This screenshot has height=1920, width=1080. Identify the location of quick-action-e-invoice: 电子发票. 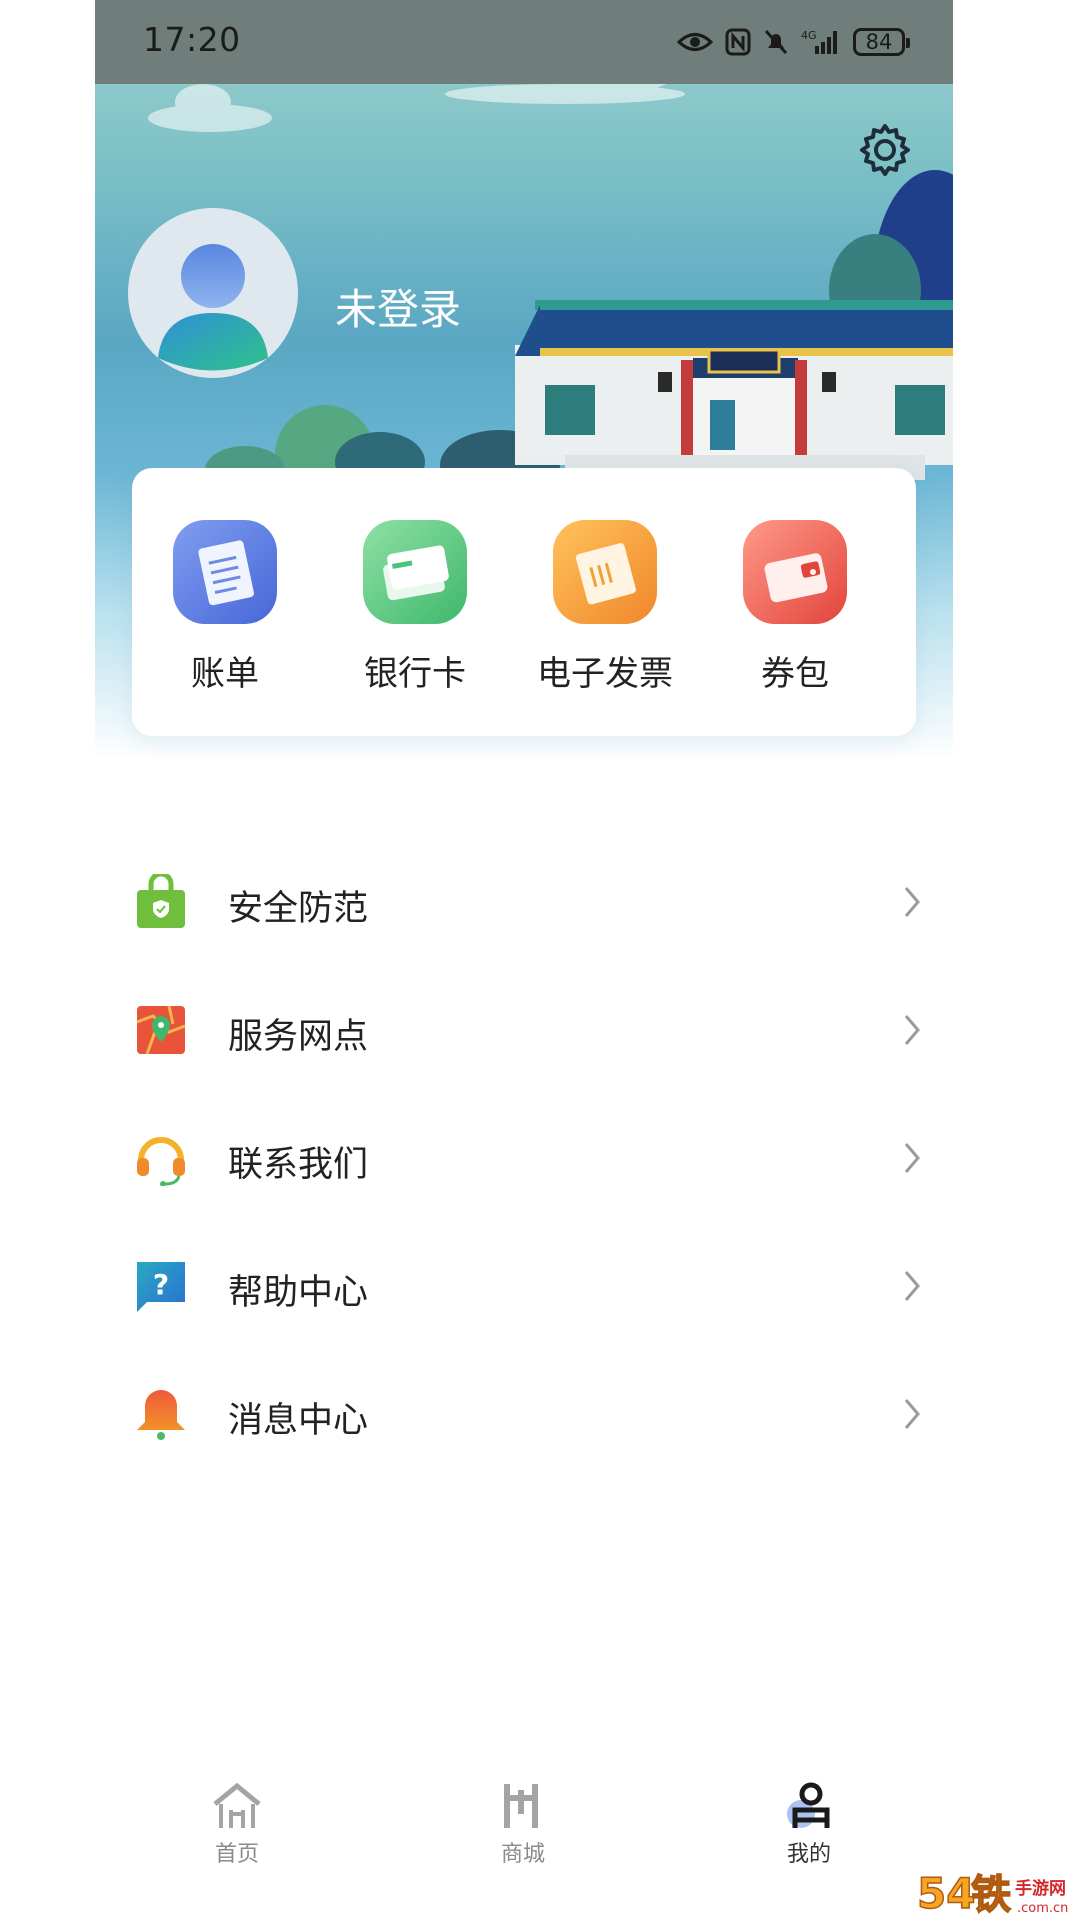
(605, 607).